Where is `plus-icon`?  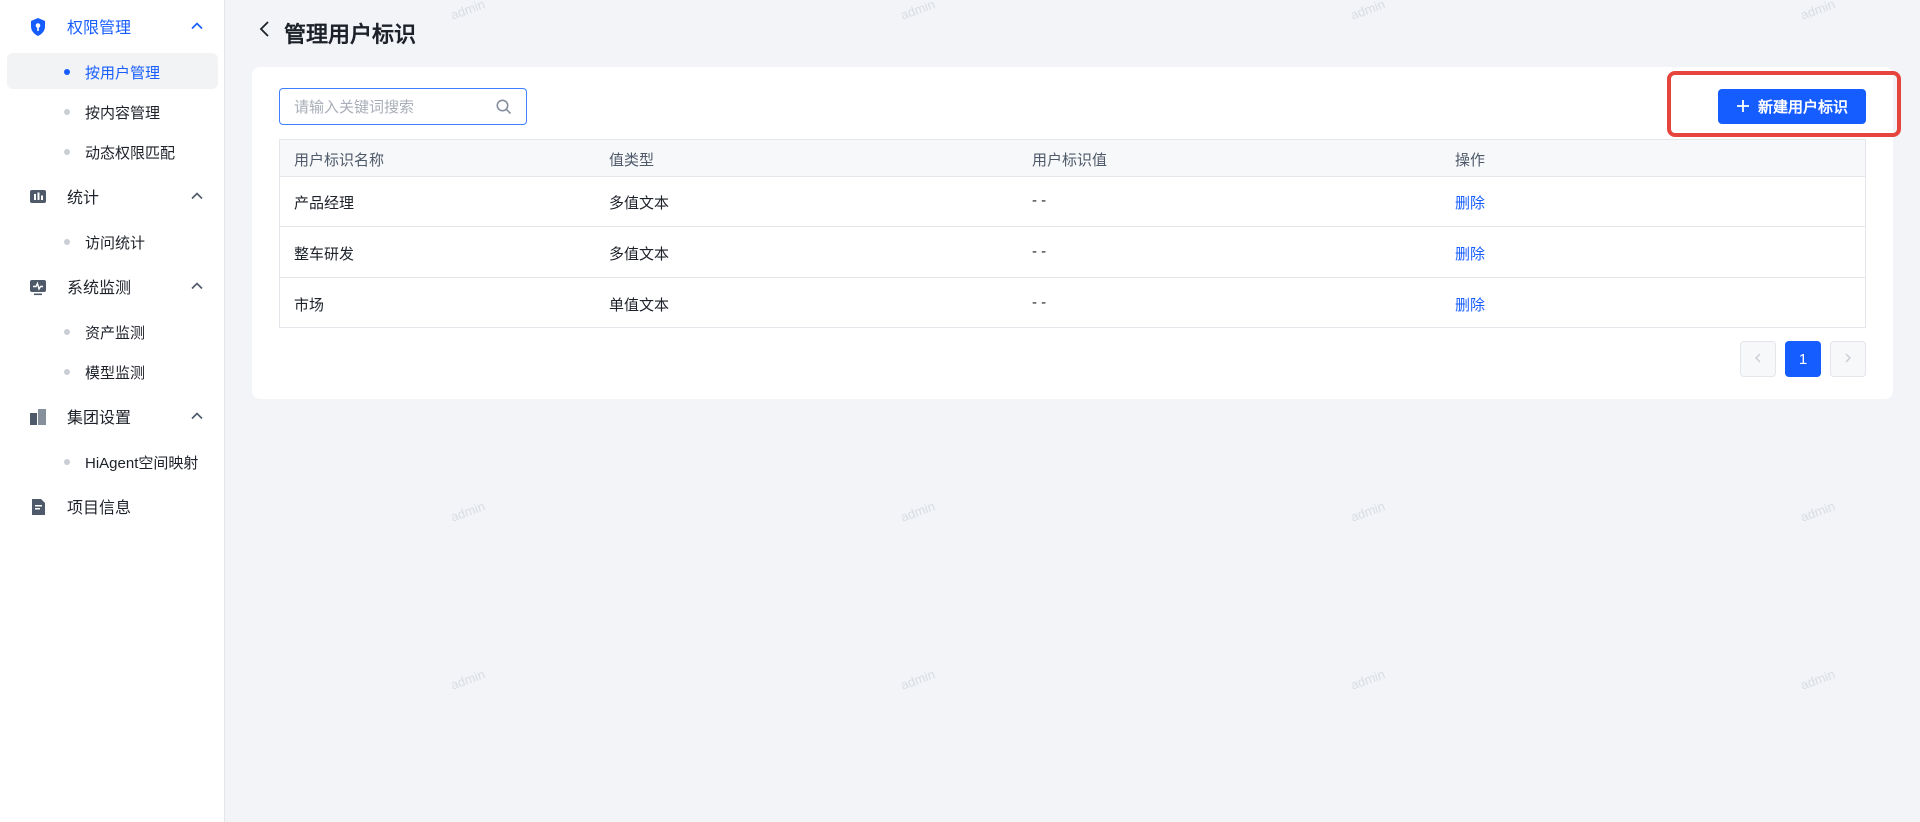
plus-icon is located at coordinates (1743, 107).